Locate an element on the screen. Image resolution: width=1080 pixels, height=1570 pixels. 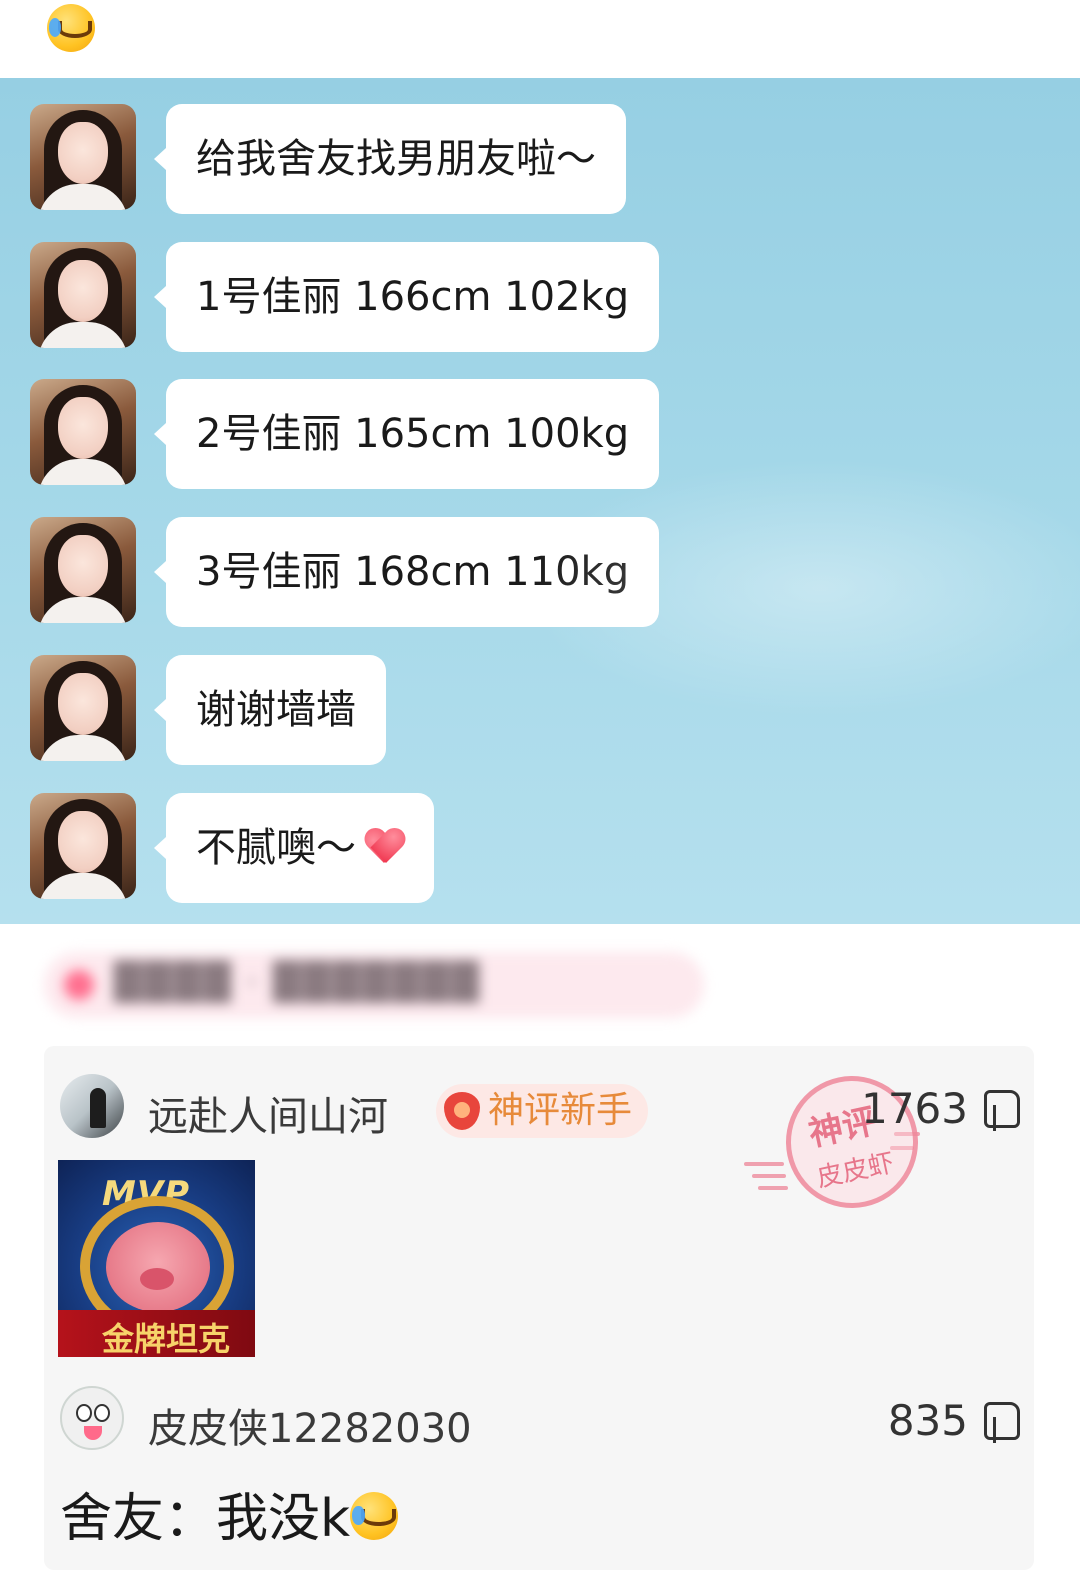
badge-label: 神评新手 is located at coordinates (560, 1110).